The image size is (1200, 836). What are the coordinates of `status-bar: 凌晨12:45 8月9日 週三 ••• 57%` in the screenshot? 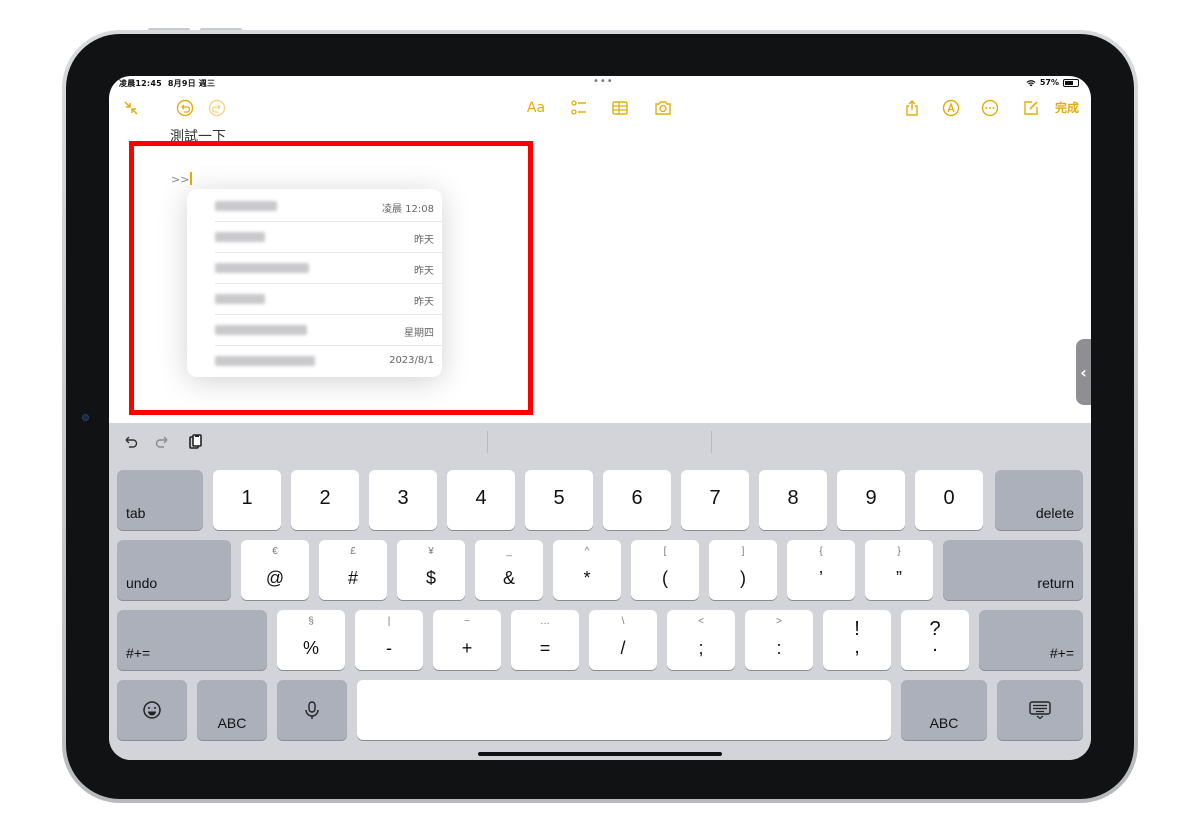 It's located at (600, 83).